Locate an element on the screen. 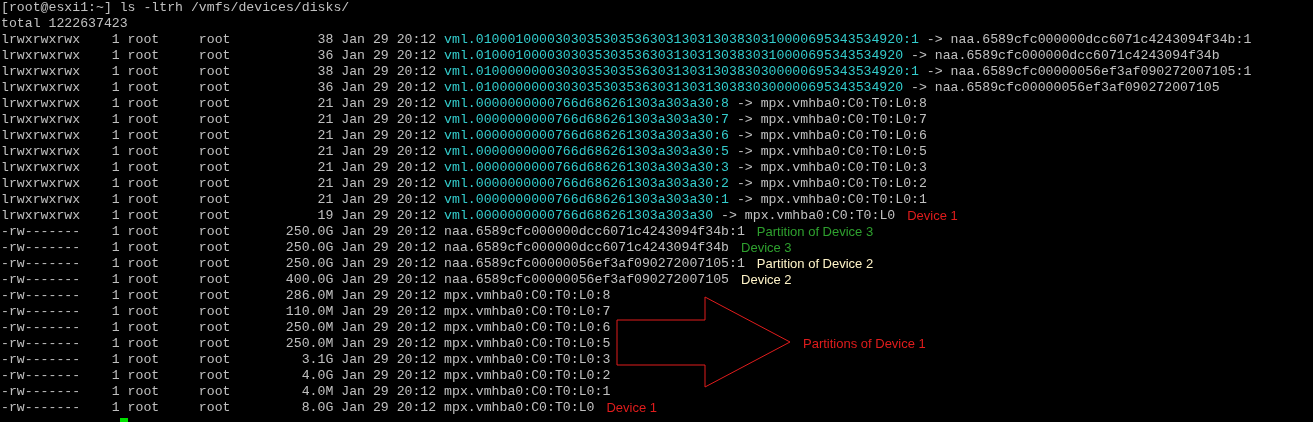 Image resolution: width=1313 pixels, height=422 pixels. link-target: mpx.vmhba0:C0:T0:L0 is located at coordinates (819, 216).